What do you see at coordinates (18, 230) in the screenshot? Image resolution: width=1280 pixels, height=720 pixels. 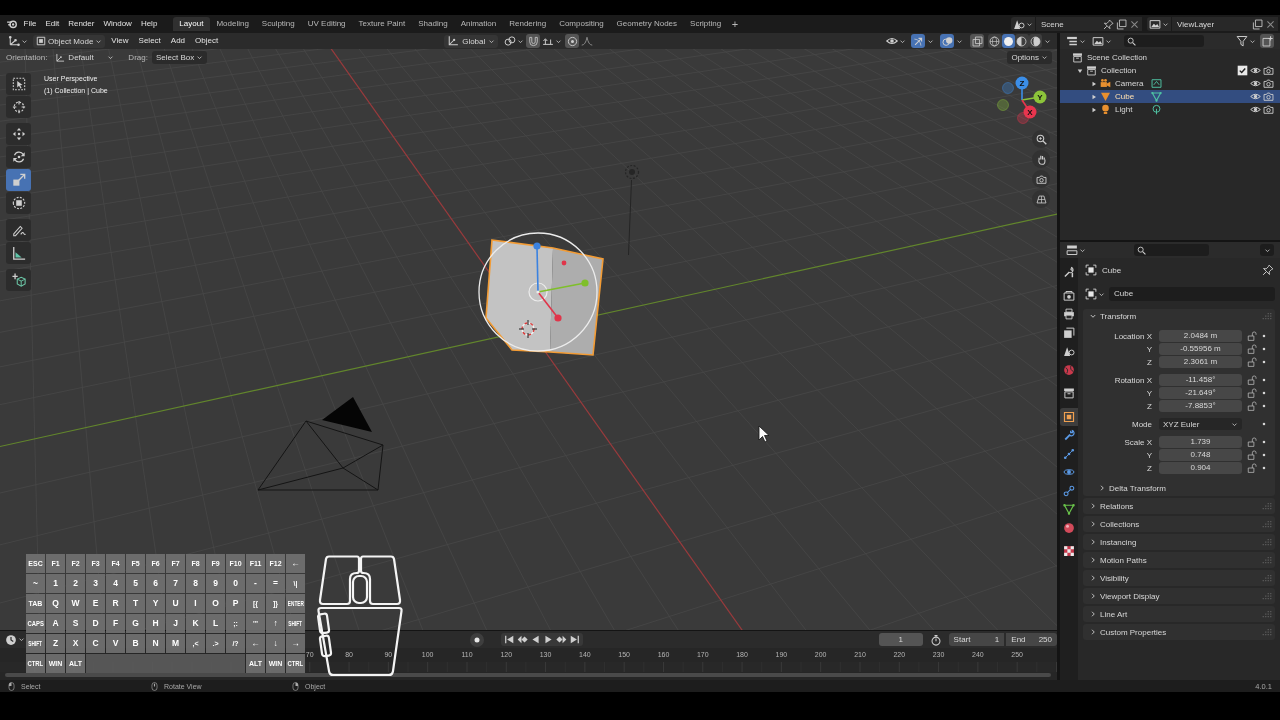 I see `annotate-tool` at bounding box center [18, 230].